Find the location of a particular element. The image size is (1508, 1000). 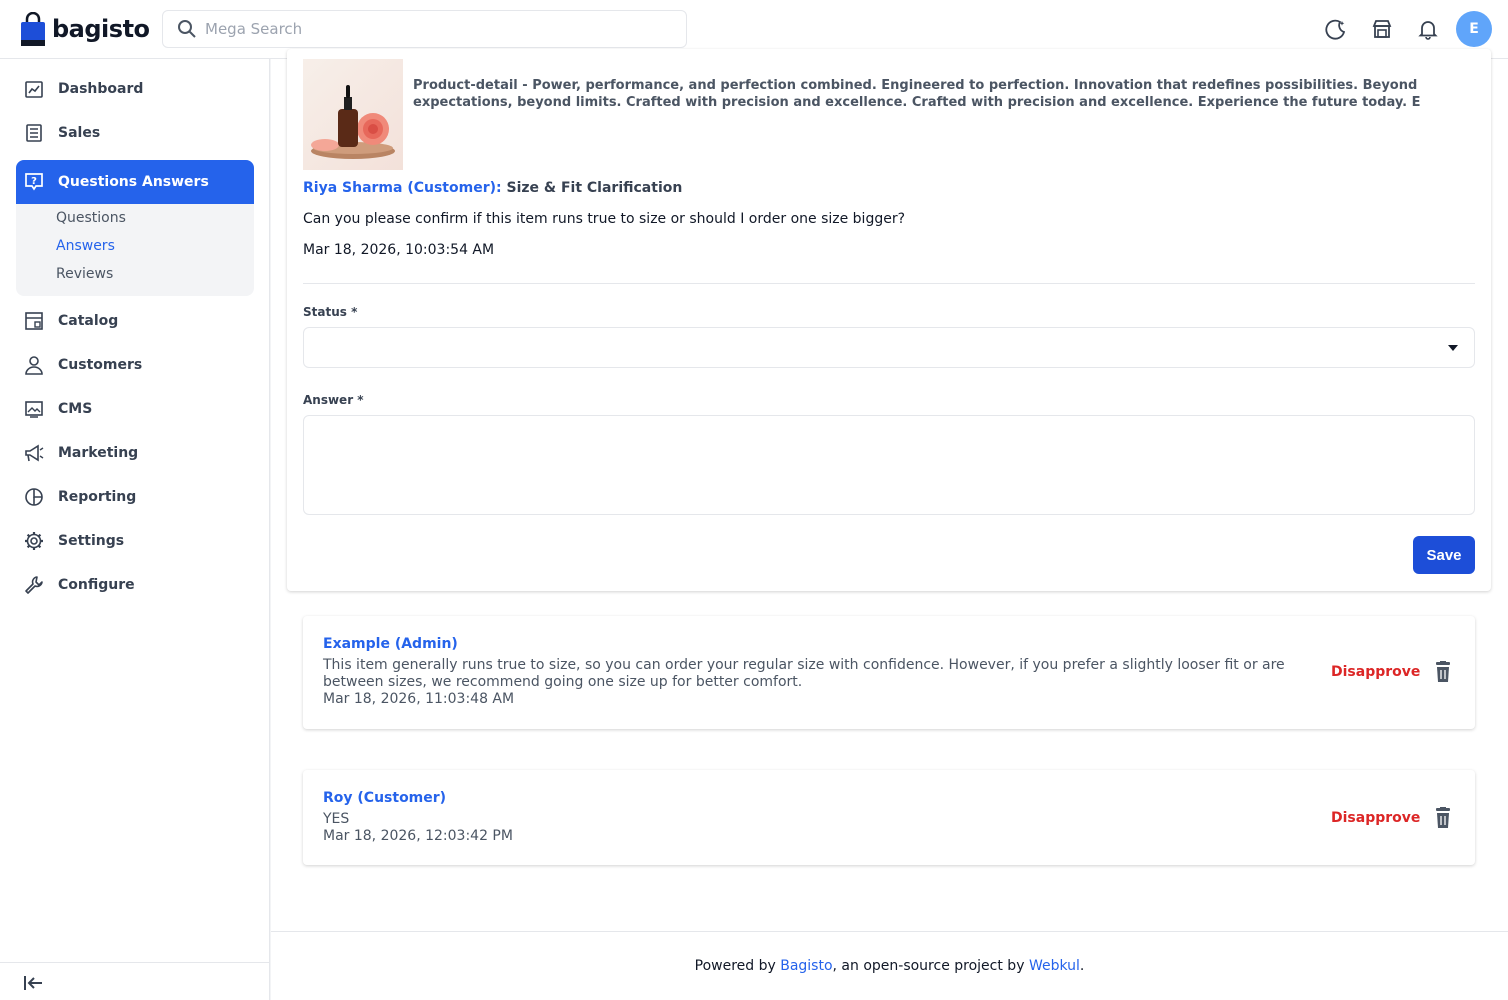

submenu-item-answers: Answers is located at coordinates (85, 246).